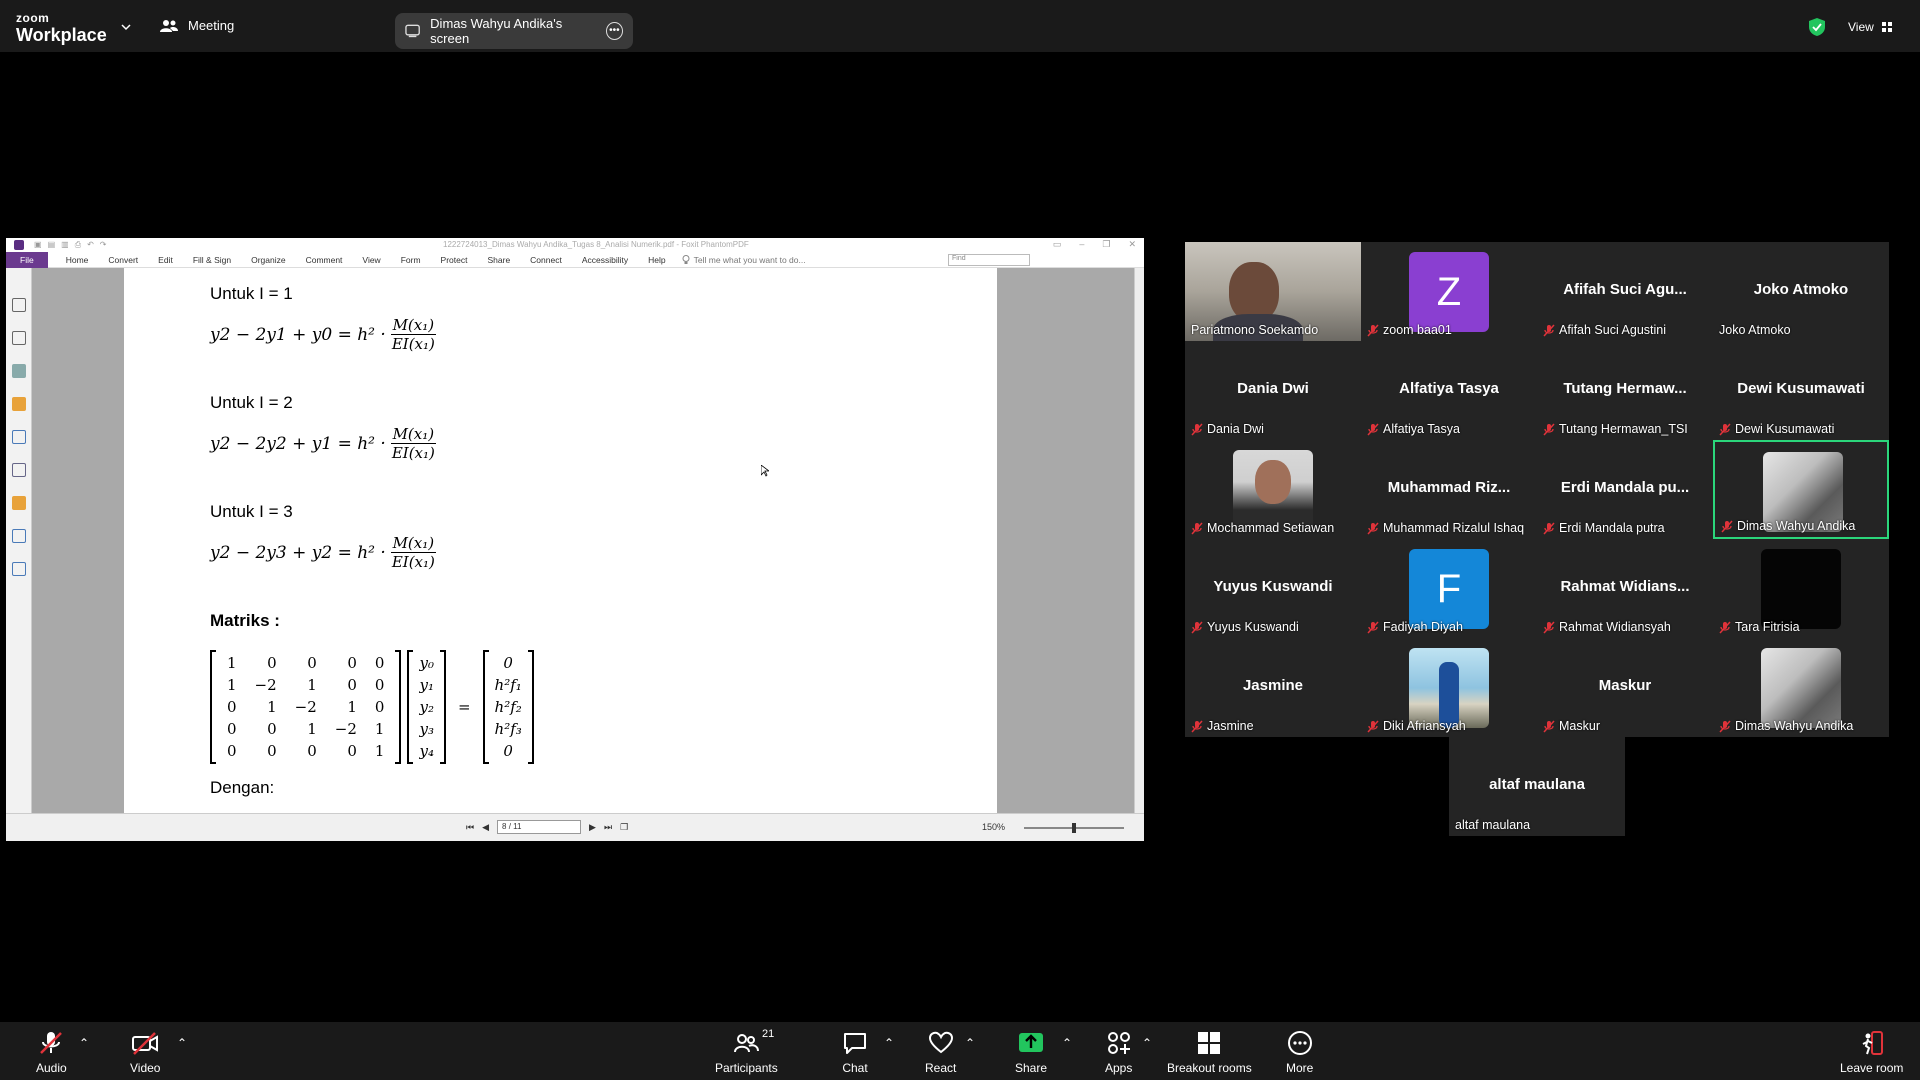  What do you see at coordinates (18, 536) in the screenshot?
I see `form-icon` at bounding box center [18, 536].